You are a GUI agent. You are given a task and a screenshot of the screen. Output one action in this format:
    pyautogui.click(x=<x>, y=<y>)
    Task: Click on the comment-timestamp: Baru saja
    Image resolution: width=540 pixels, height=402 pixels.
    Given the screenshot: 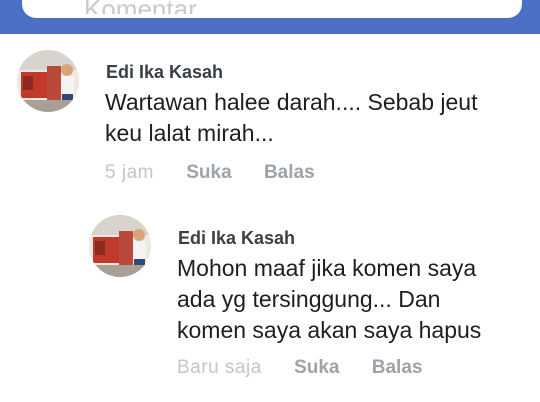 What is the action you would take?
    pyautogui.click(x=219, y=367)
    